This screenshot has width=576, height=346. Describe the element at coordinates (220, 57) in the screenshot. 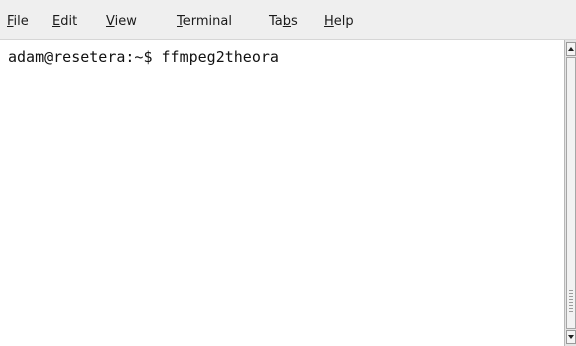

I see `command-text: ffmpeg2theora` at that location.